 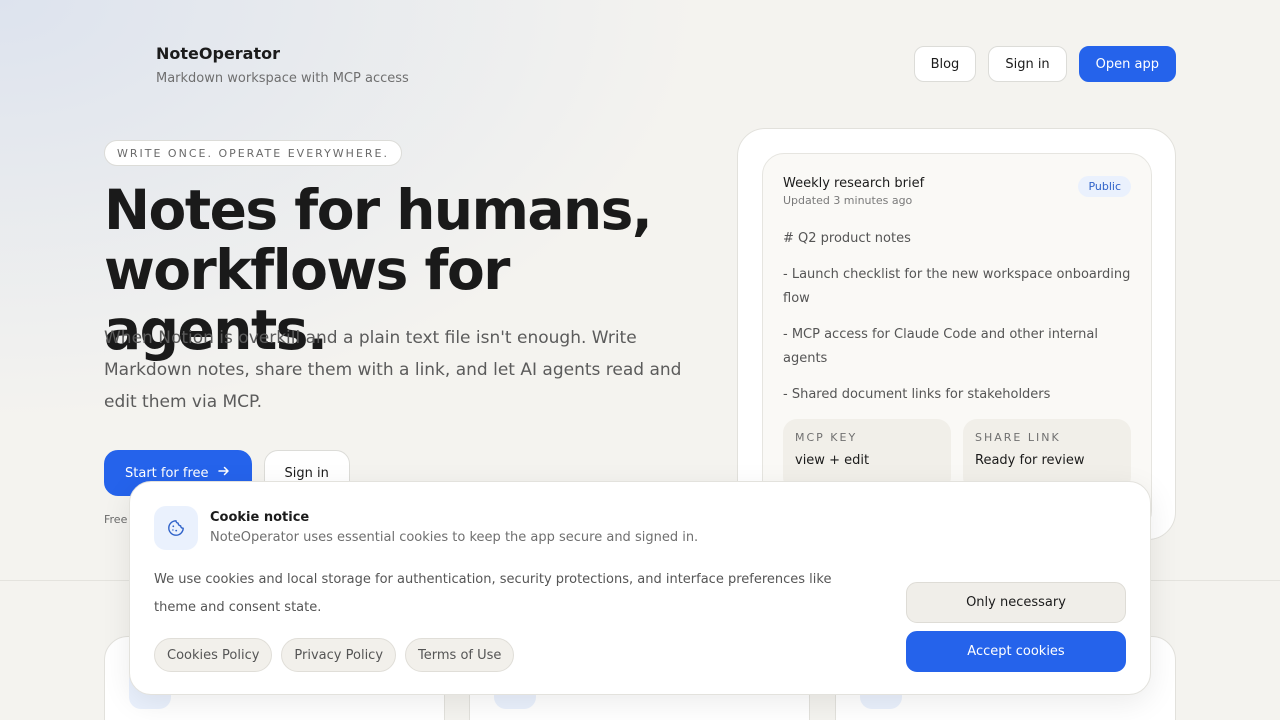 I want to click on blog-button: Blog, so click(x=945, y=64).